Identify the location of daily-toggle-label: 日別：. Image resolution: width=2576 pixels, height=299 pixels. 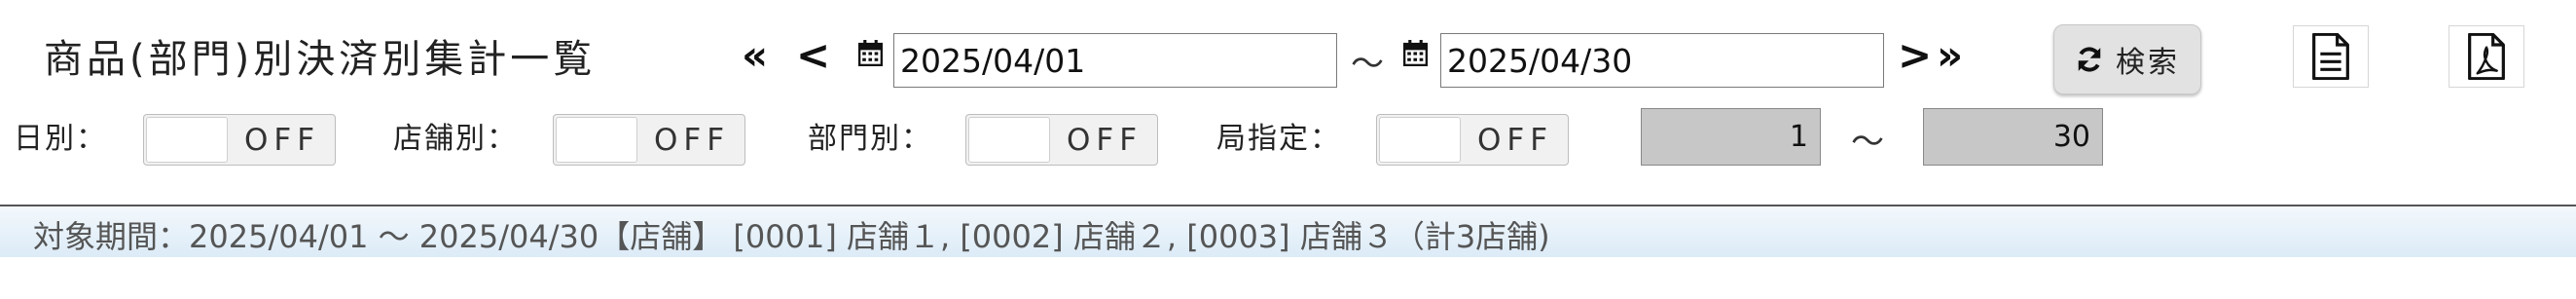
(60, 139).